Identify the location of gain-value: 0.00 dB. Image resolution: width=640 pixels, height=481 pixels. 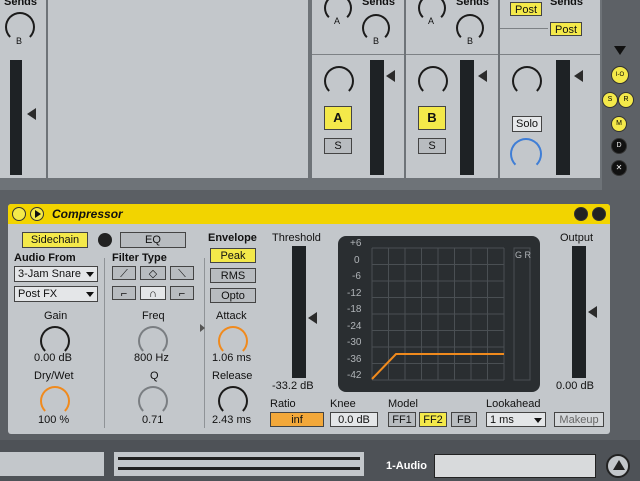
(53, 358).